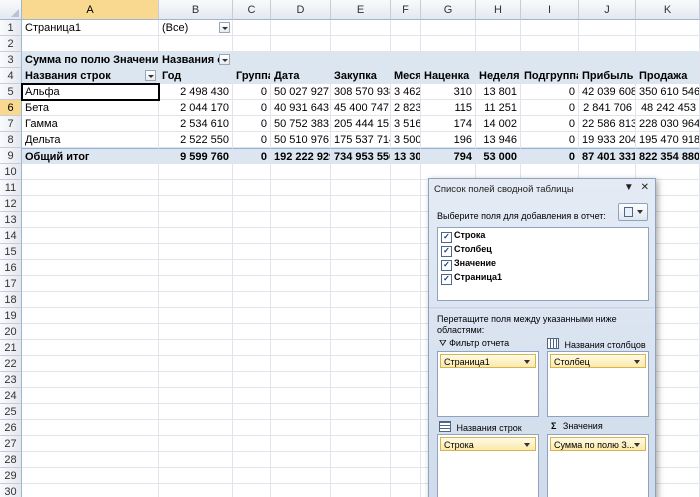 Image resolution: width=700 pixels, height=497 pixels. What do you see at coordinates (448, 76) in the screenshot?
I see `column-name-cell: Наценка` at bounding box center [448, 76].